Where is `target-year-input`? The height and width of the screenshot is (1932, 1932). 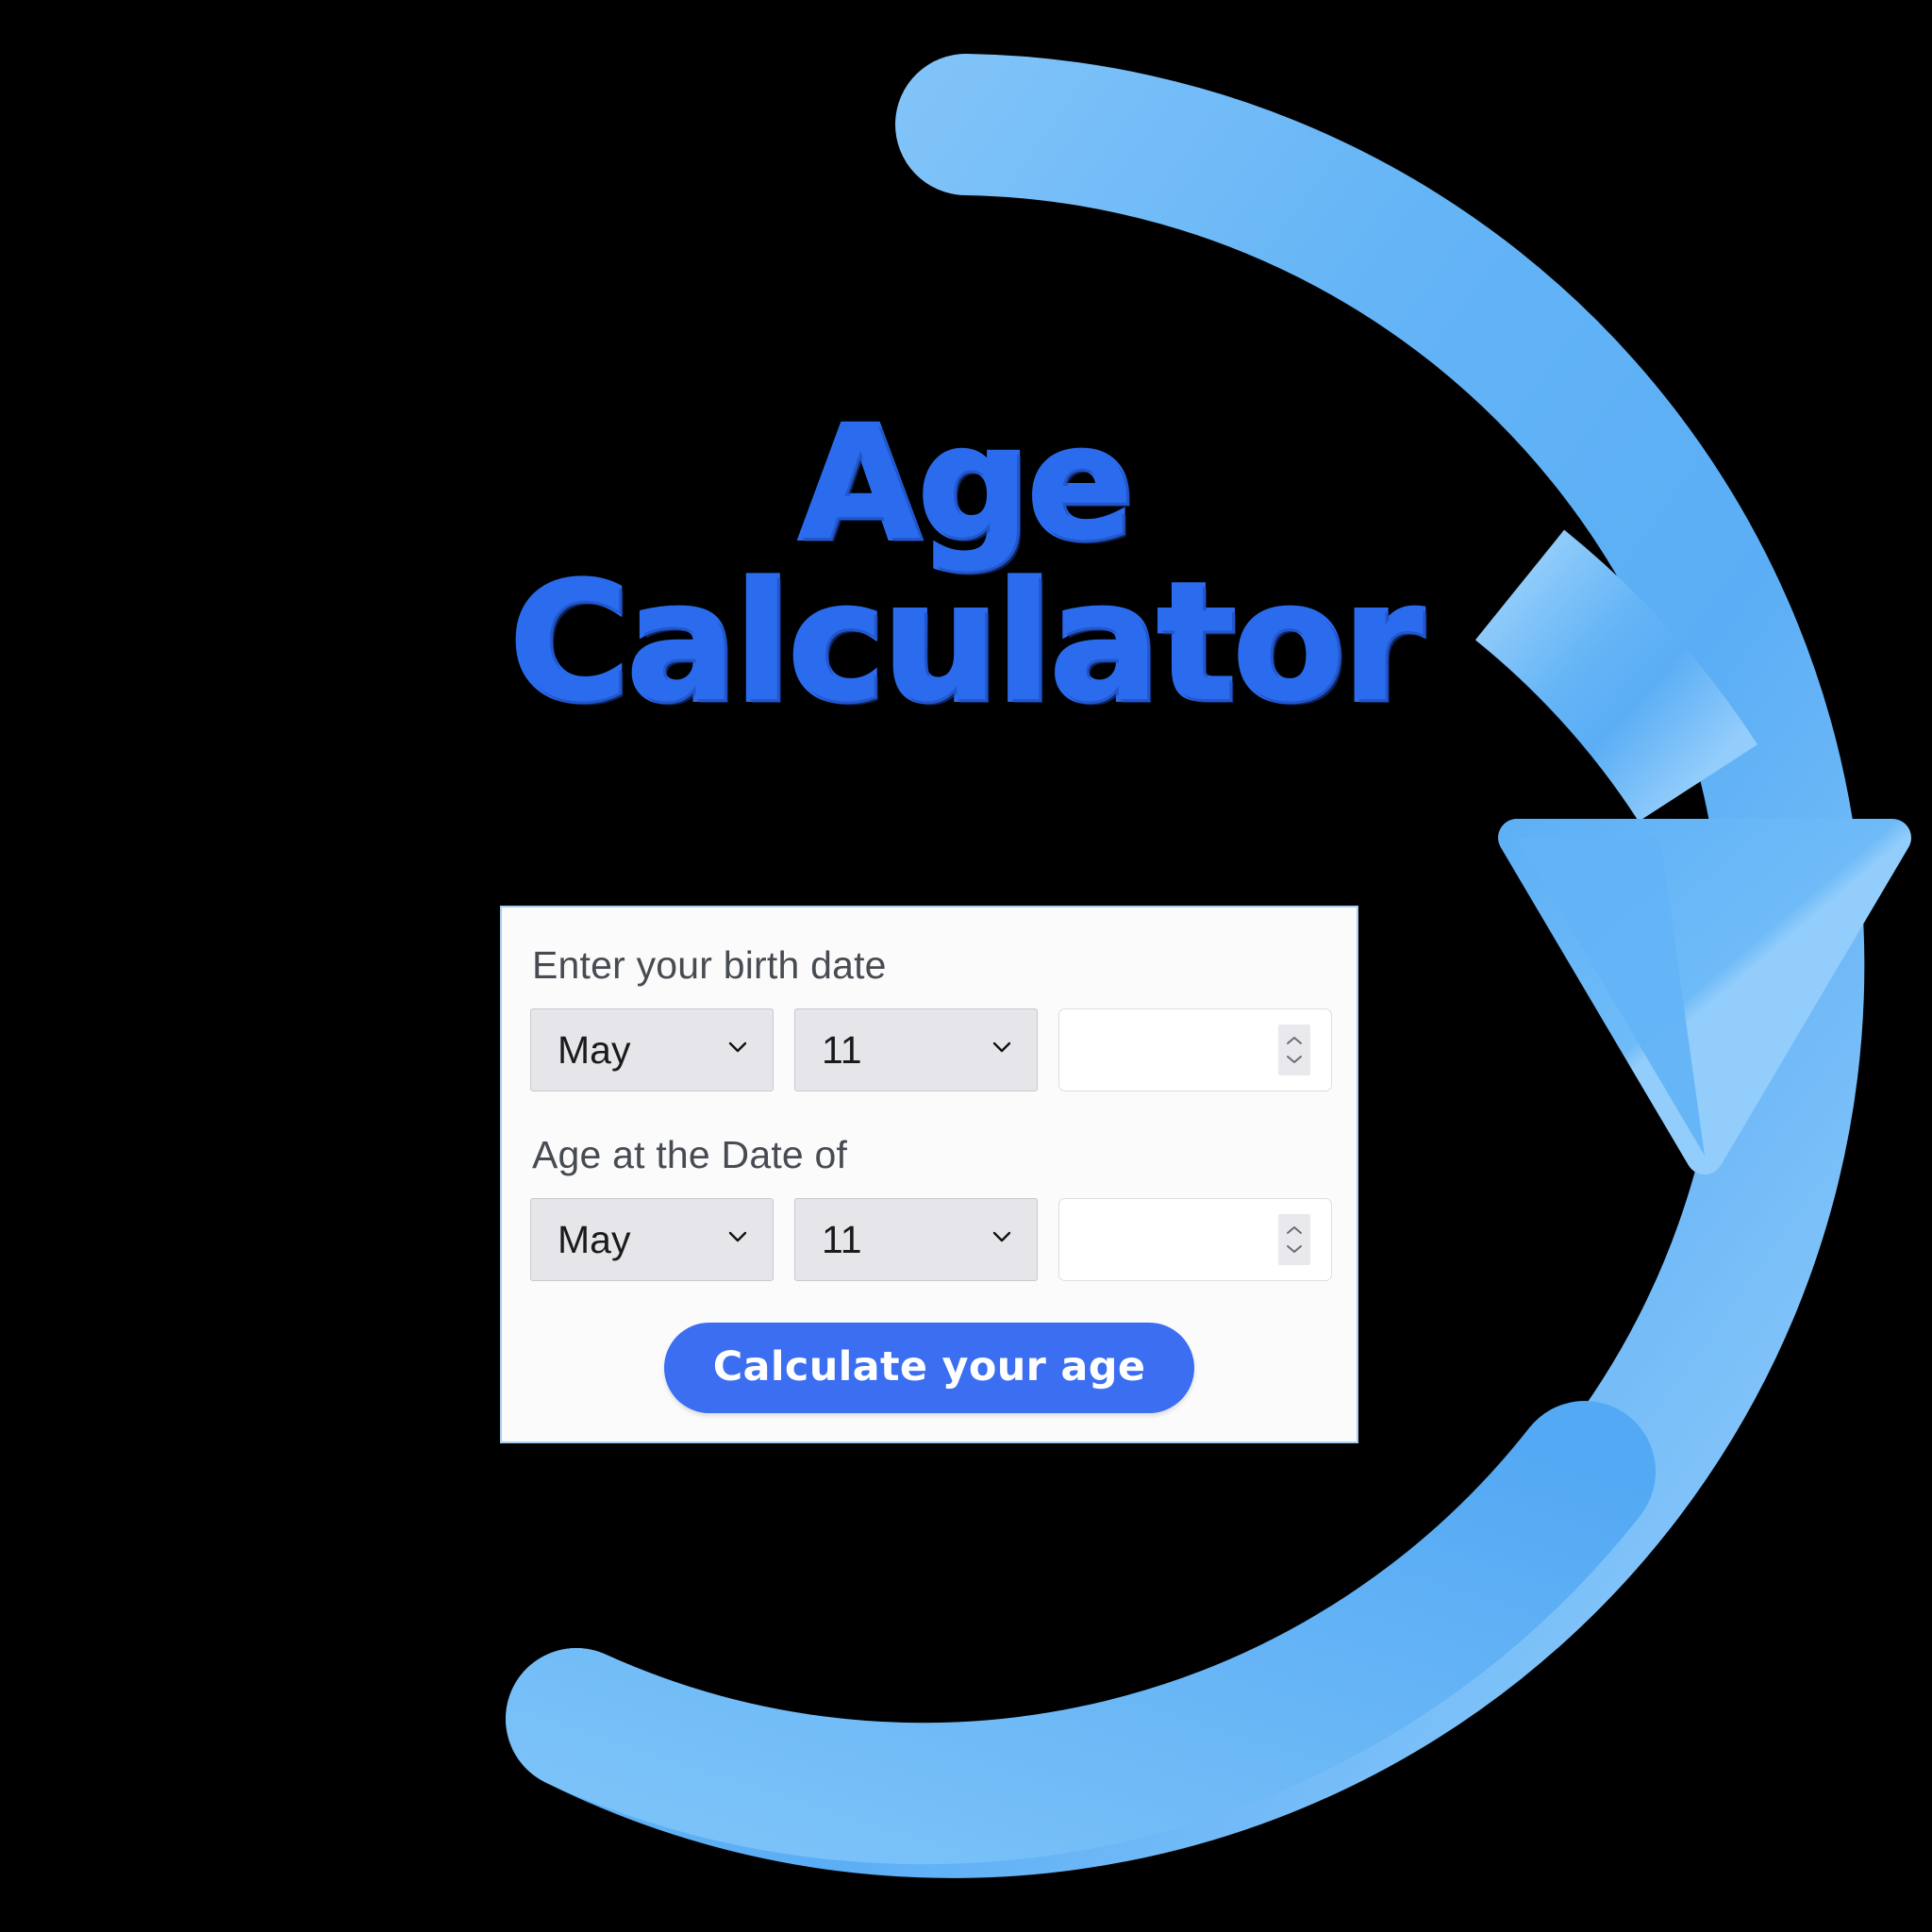
target-year-input is located at coordinates (1172, 1239).